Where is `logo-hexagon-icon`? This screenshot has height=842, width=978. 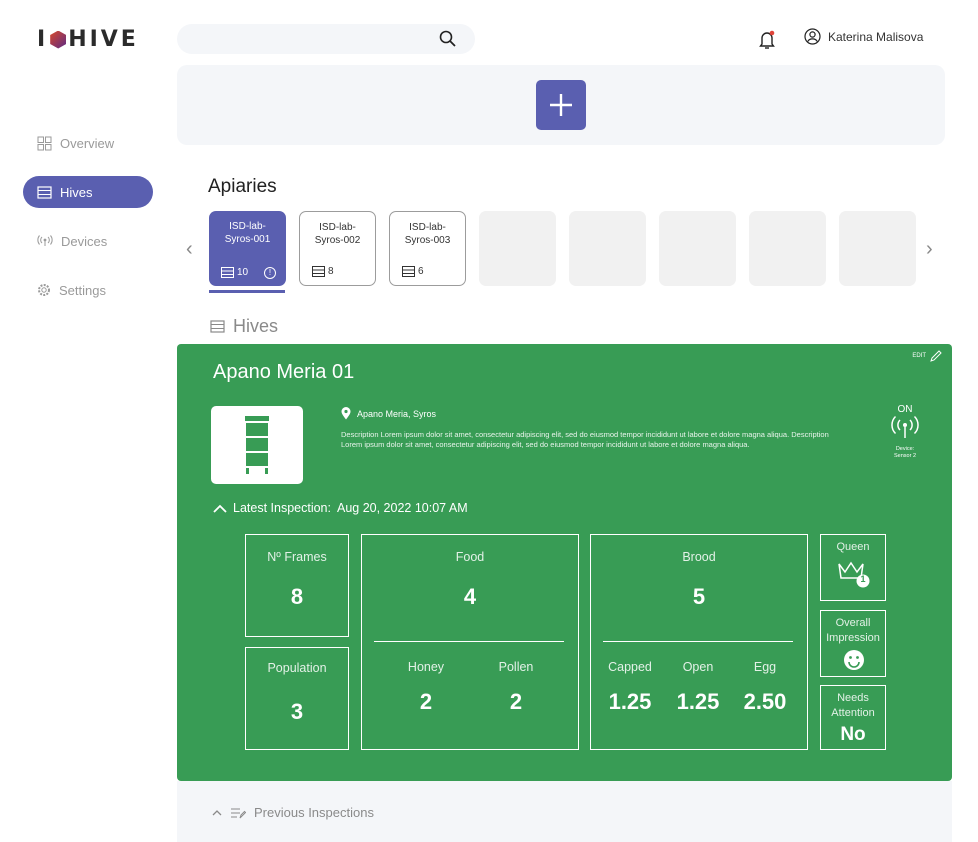
logo-hexagon-icon is located at coordinates (58, 39).